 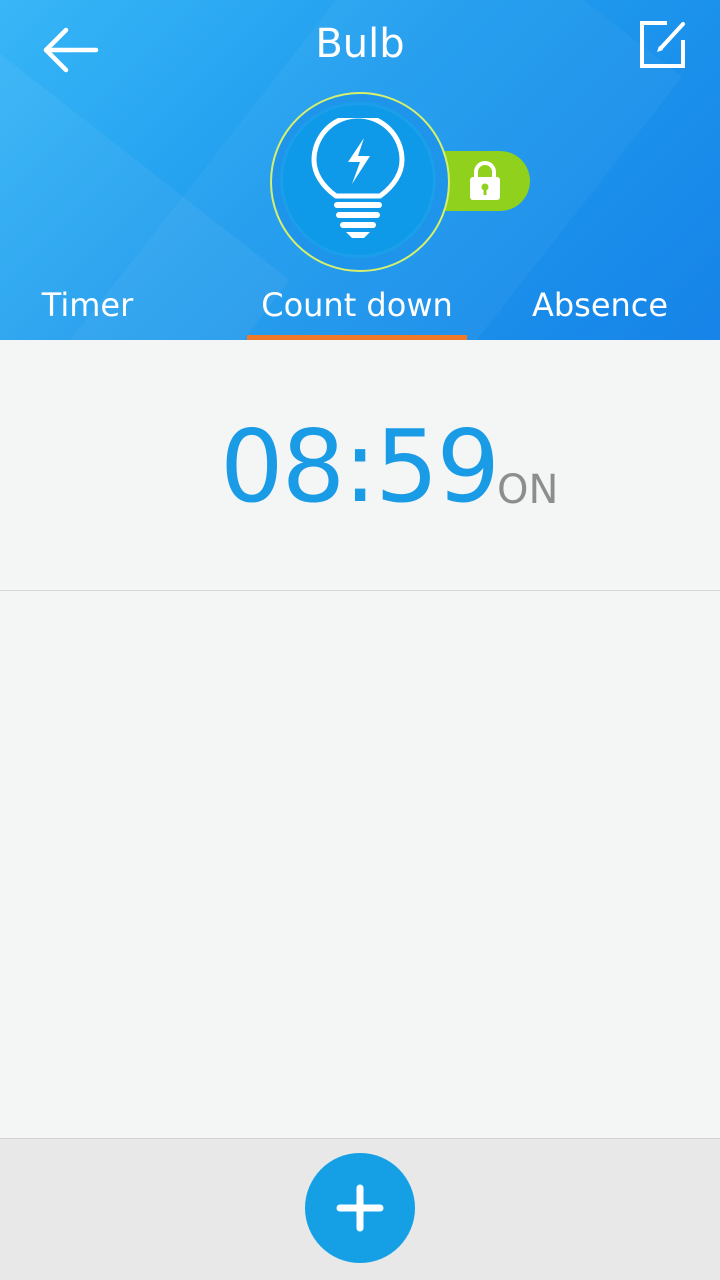 What do you see at coordinates (87, 305) in the screenshot?
I see `tab-timer: Timer` at bounding box center [87, 305].